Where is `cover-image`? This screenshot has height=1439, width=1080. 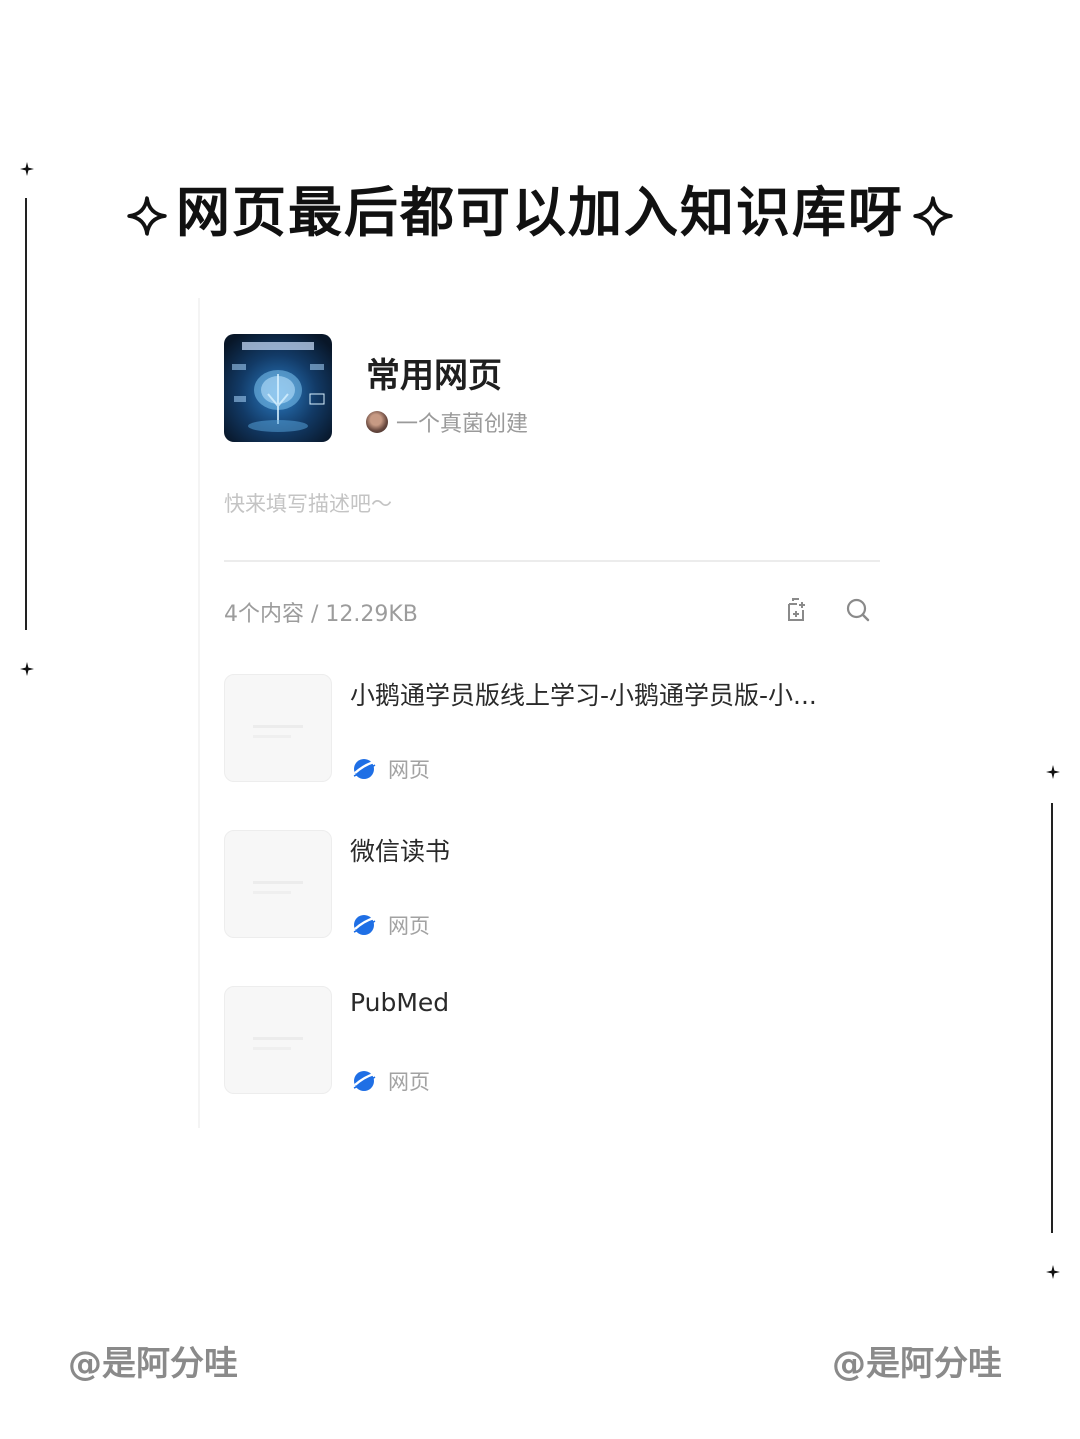 cover-image is located at coordinates (278, 388).